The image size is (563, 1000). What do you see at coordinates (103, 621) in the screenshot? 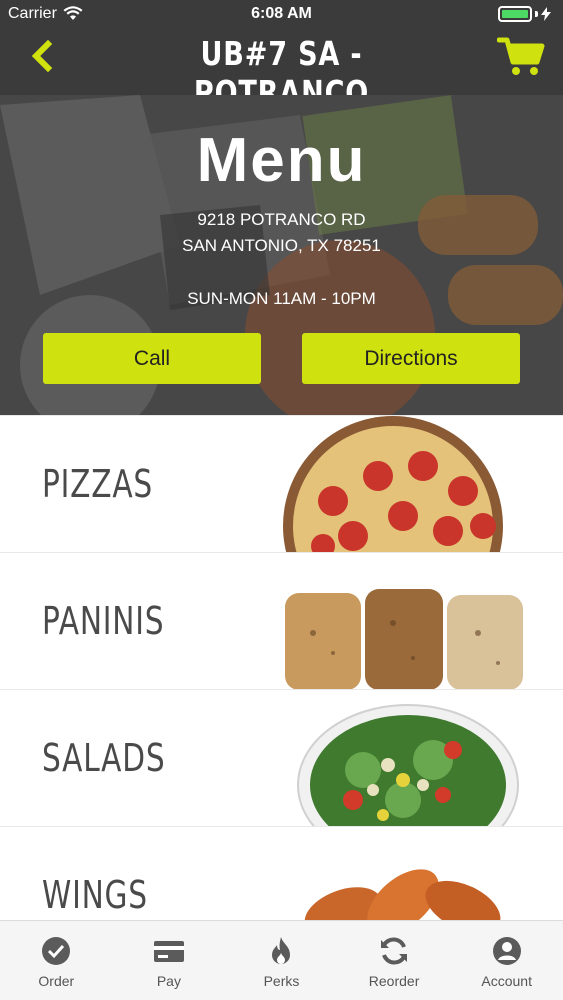
I see `menu-item-label: PANINIS` at bounding box center [103, 621].